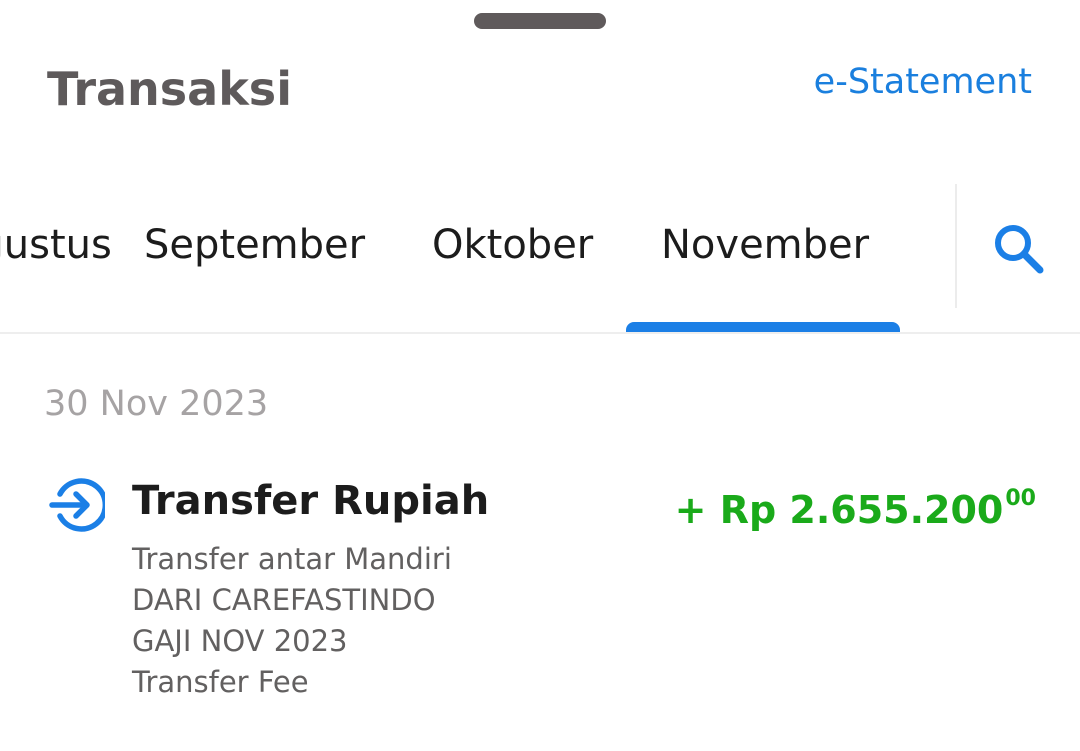  I want to click on transaction-item-icon-wrap, so click(78, 505).